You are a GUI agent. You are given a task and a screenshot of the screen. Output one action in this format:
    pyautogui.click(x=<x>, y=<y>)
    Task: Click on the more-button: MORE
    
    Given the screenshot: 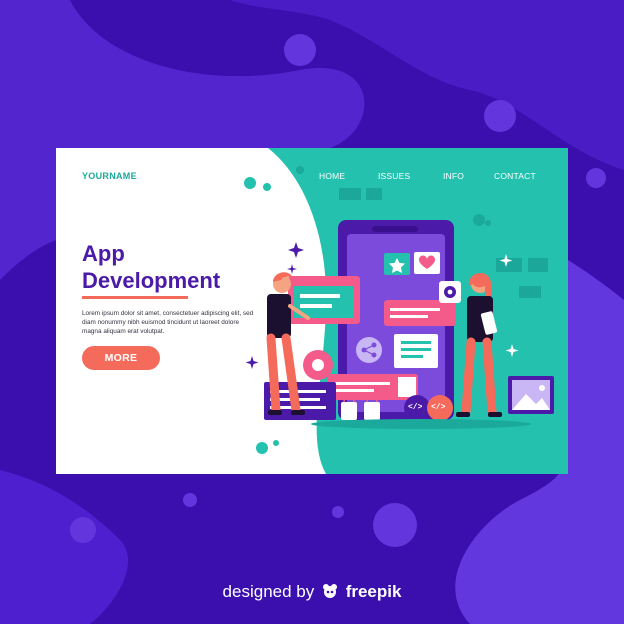 What is the action you would take?
    pyautogui.click(x=121, y=358)
    